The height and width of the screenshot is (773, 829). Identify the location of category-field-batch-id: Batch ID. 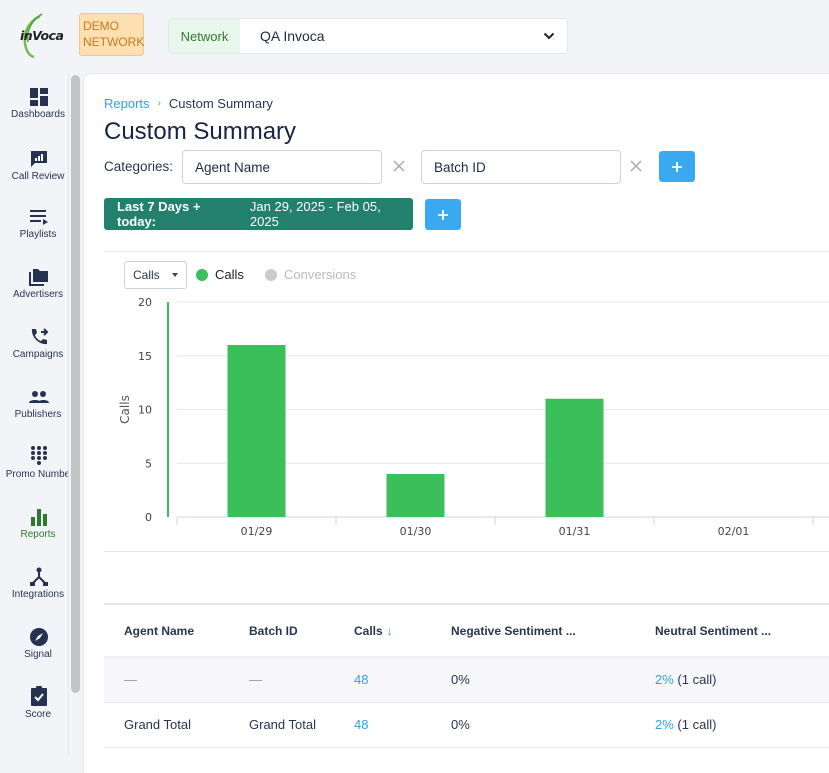
(521, 167).